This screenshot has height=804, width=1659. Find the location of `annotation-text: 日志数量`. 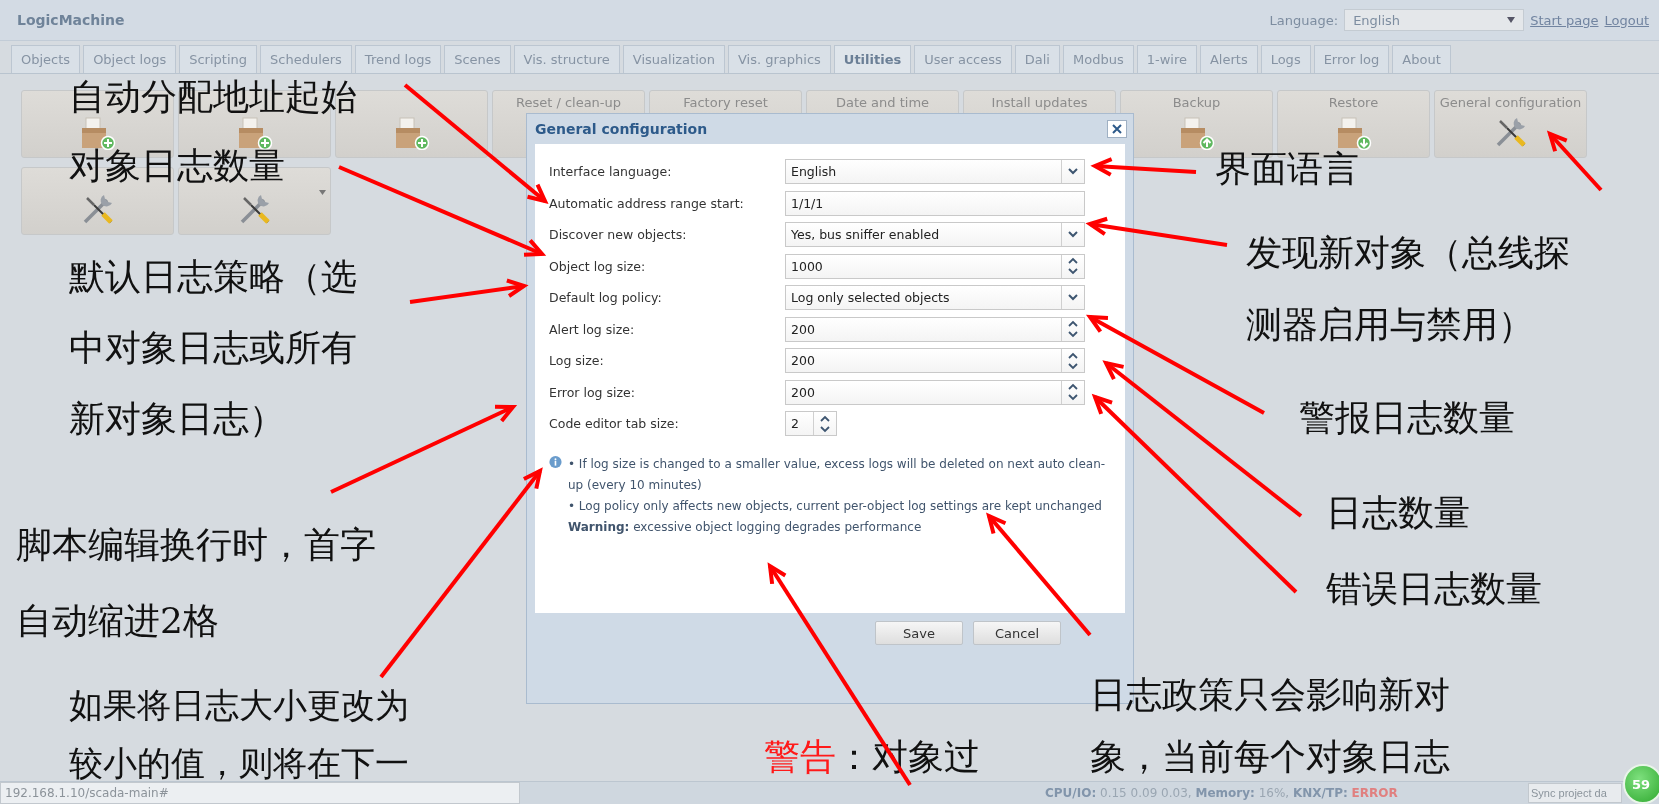

annotation-text: 日志数量 is located at coordinates (1398, 513).